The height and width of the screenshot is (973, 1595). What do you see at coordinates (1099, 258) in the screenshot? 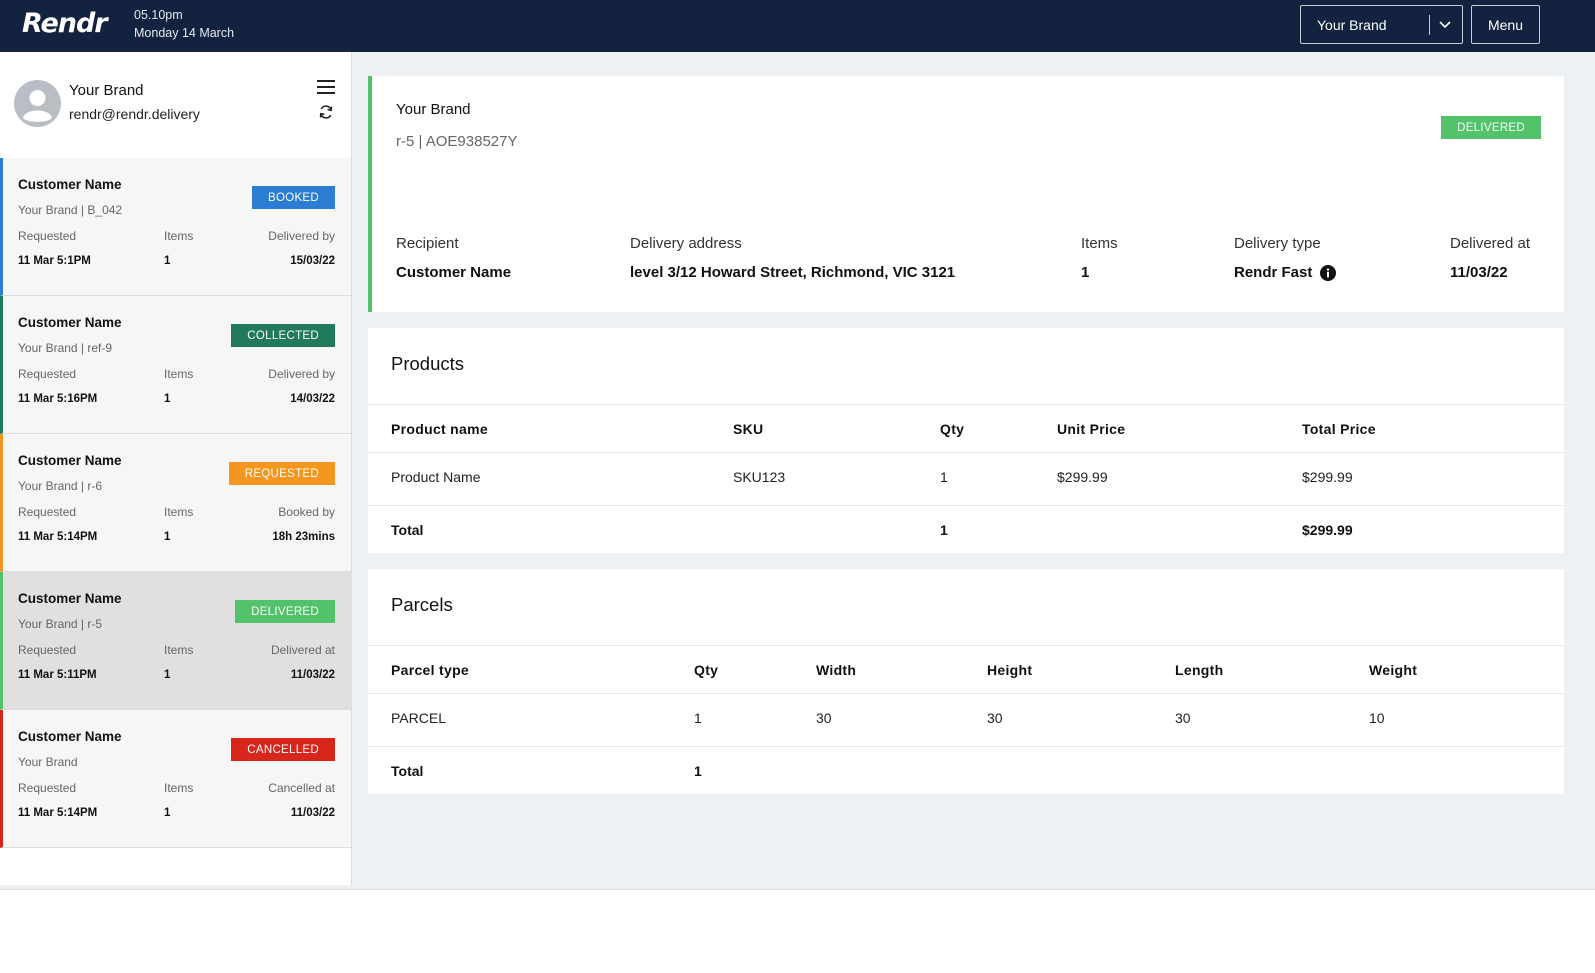
I see `items-field: Items 1` at bounding box center [1099, 258].